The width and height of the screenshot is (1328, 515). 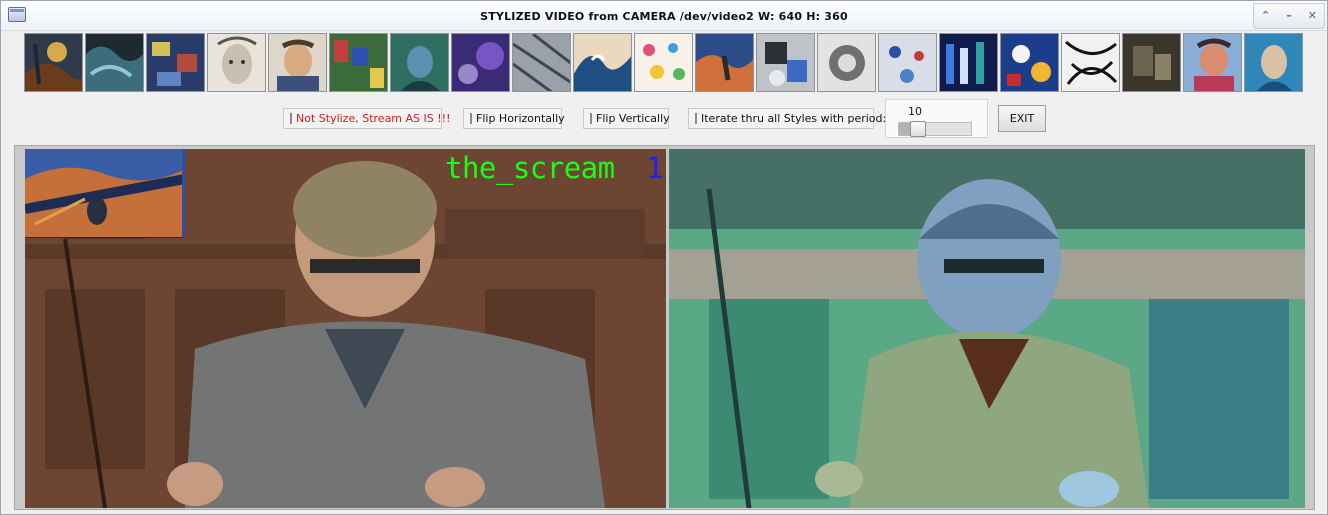 I want to click on flip-vertically-label: Flip Vertically, so click(x=633, y=118).